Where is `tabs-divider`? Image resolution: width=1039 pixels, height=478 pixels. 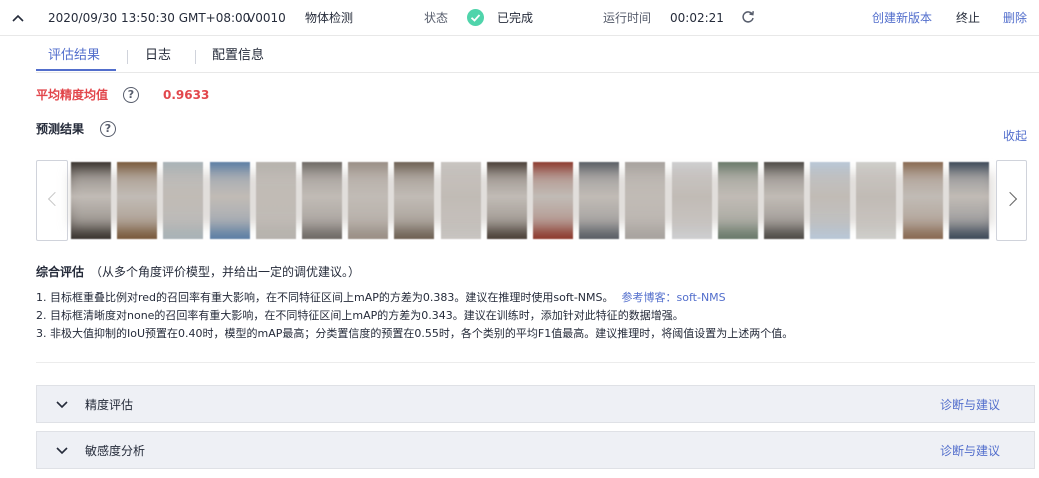
tabs-divider is located at coordinates (537, 72).